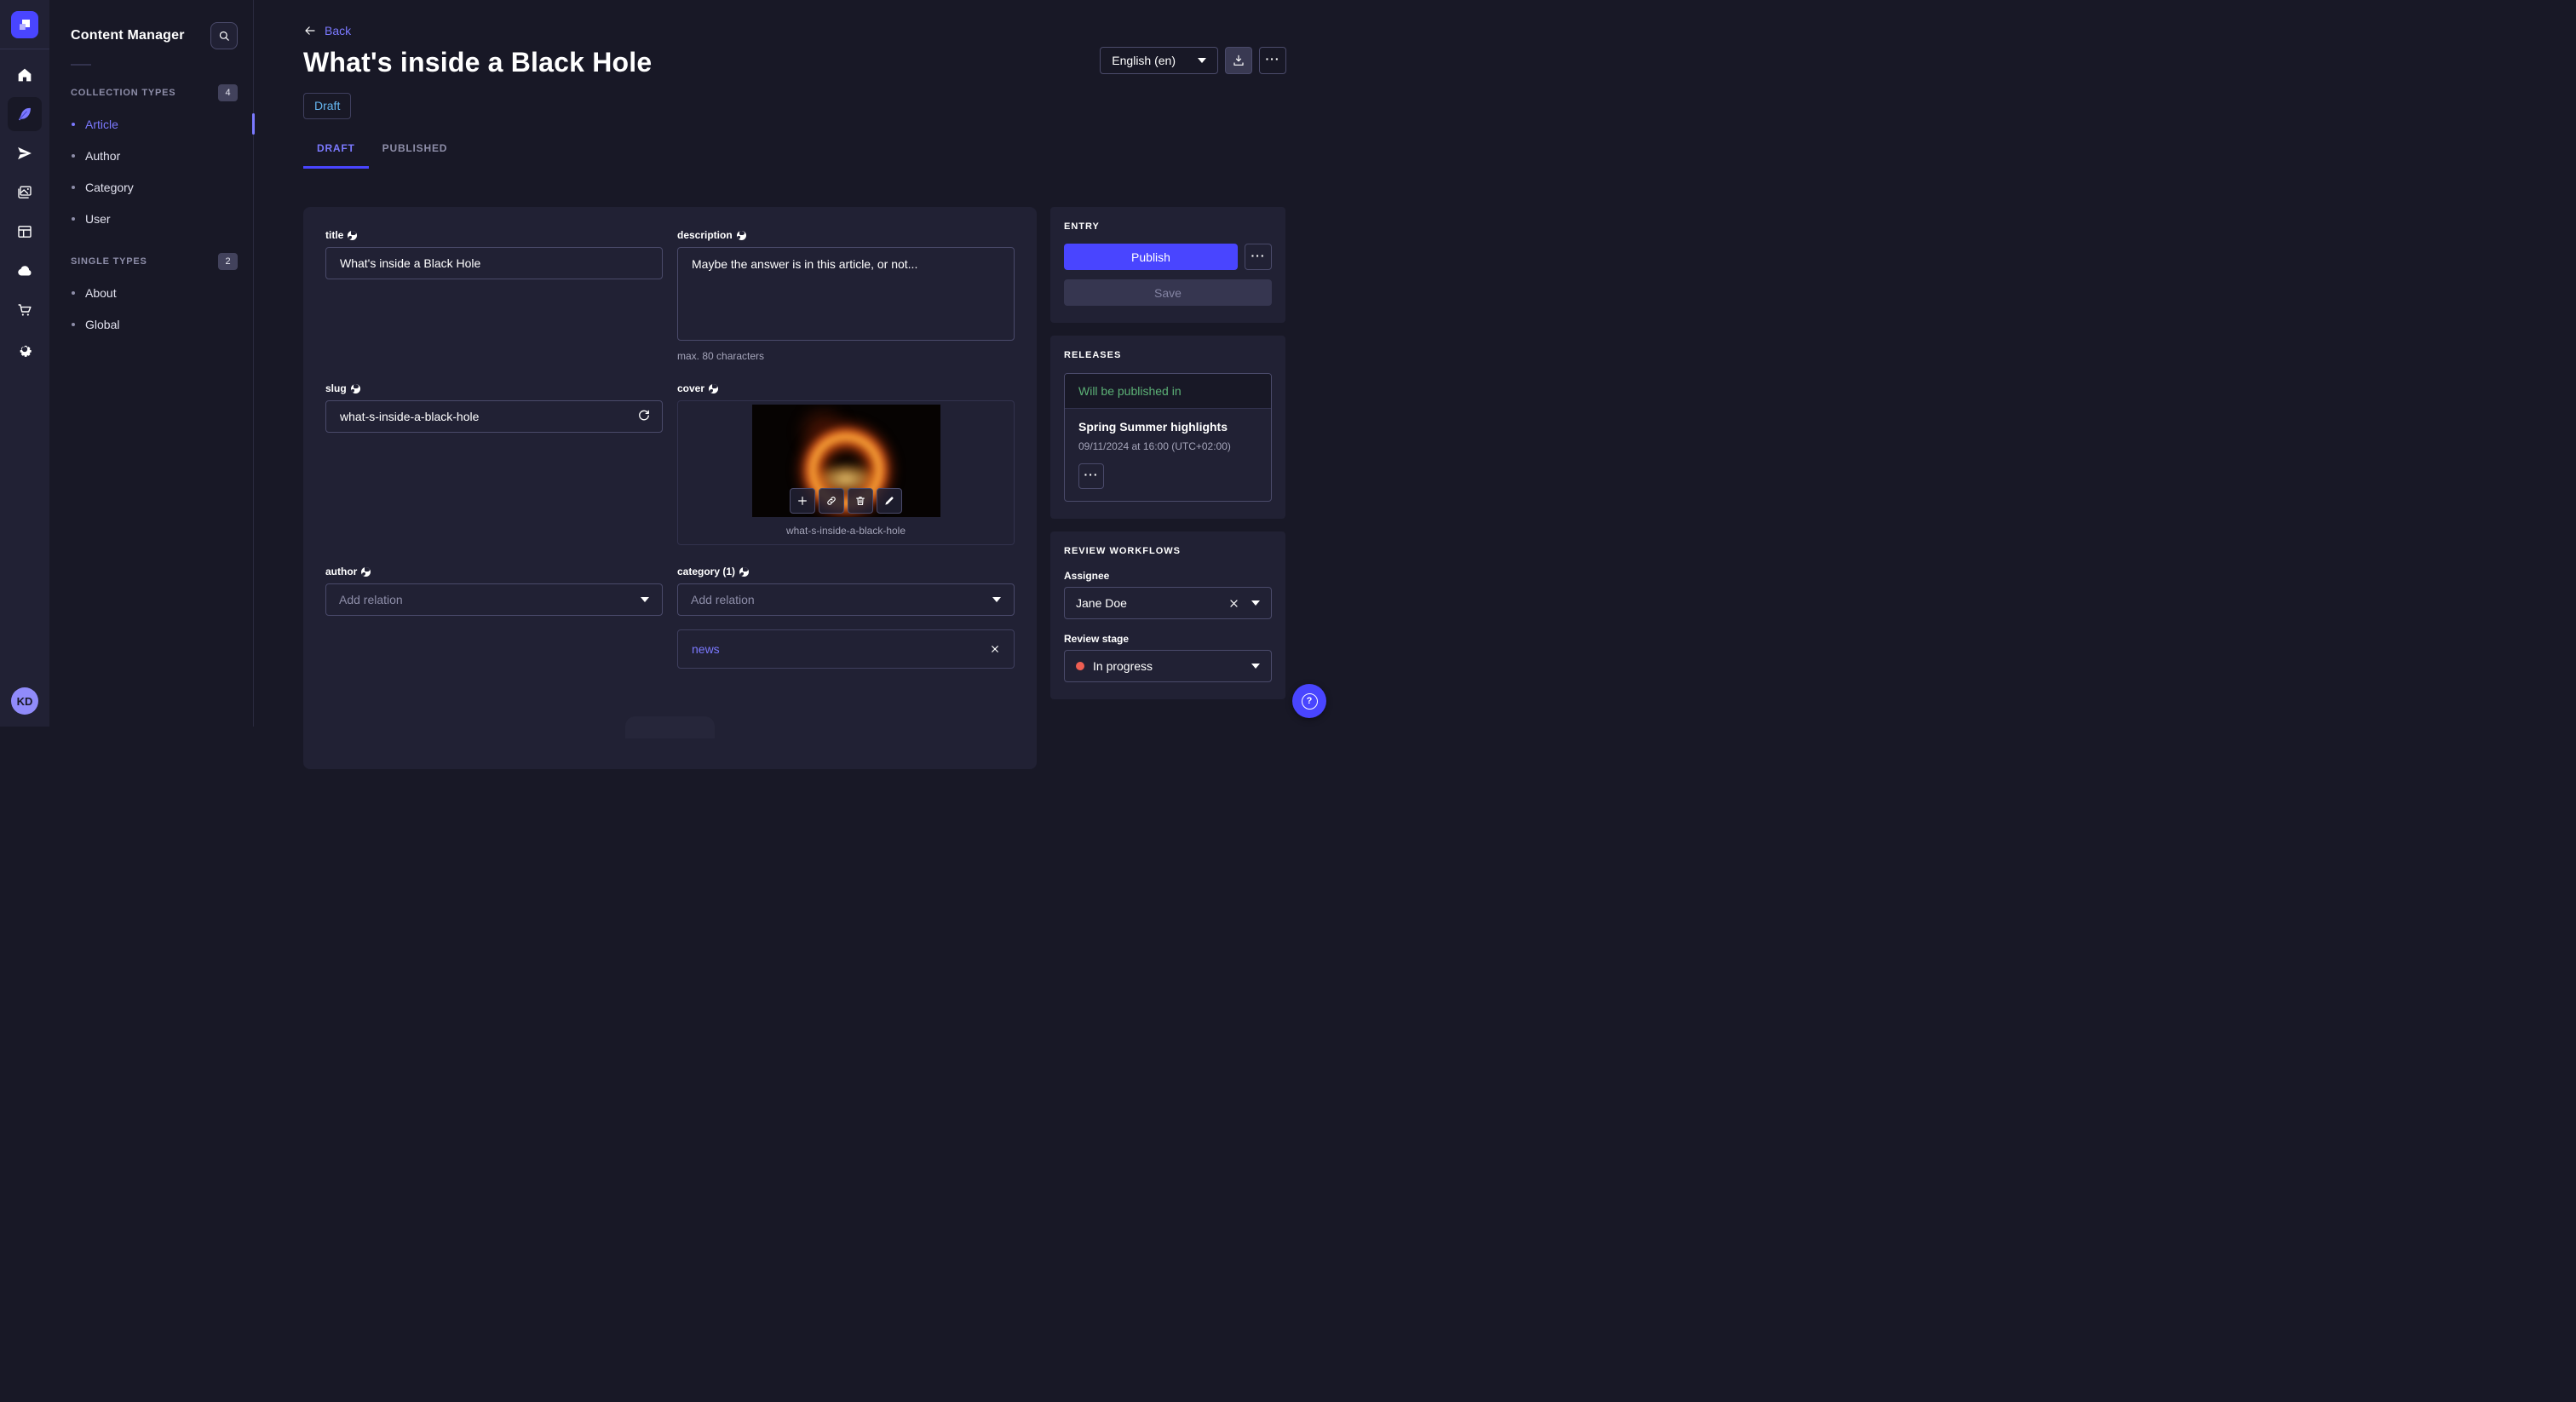 The width and height of the screenshot is (2576, 1402). Describe the element at coordinates (846, 649) in the screenshot. I see `category-relation-item: news` at that location.